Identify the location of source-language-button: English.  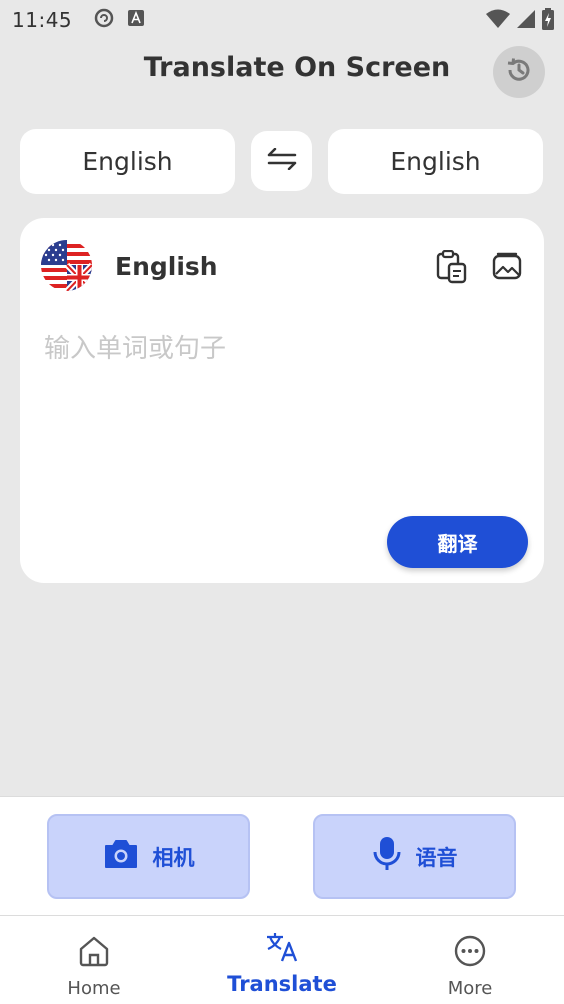
(127, 161).